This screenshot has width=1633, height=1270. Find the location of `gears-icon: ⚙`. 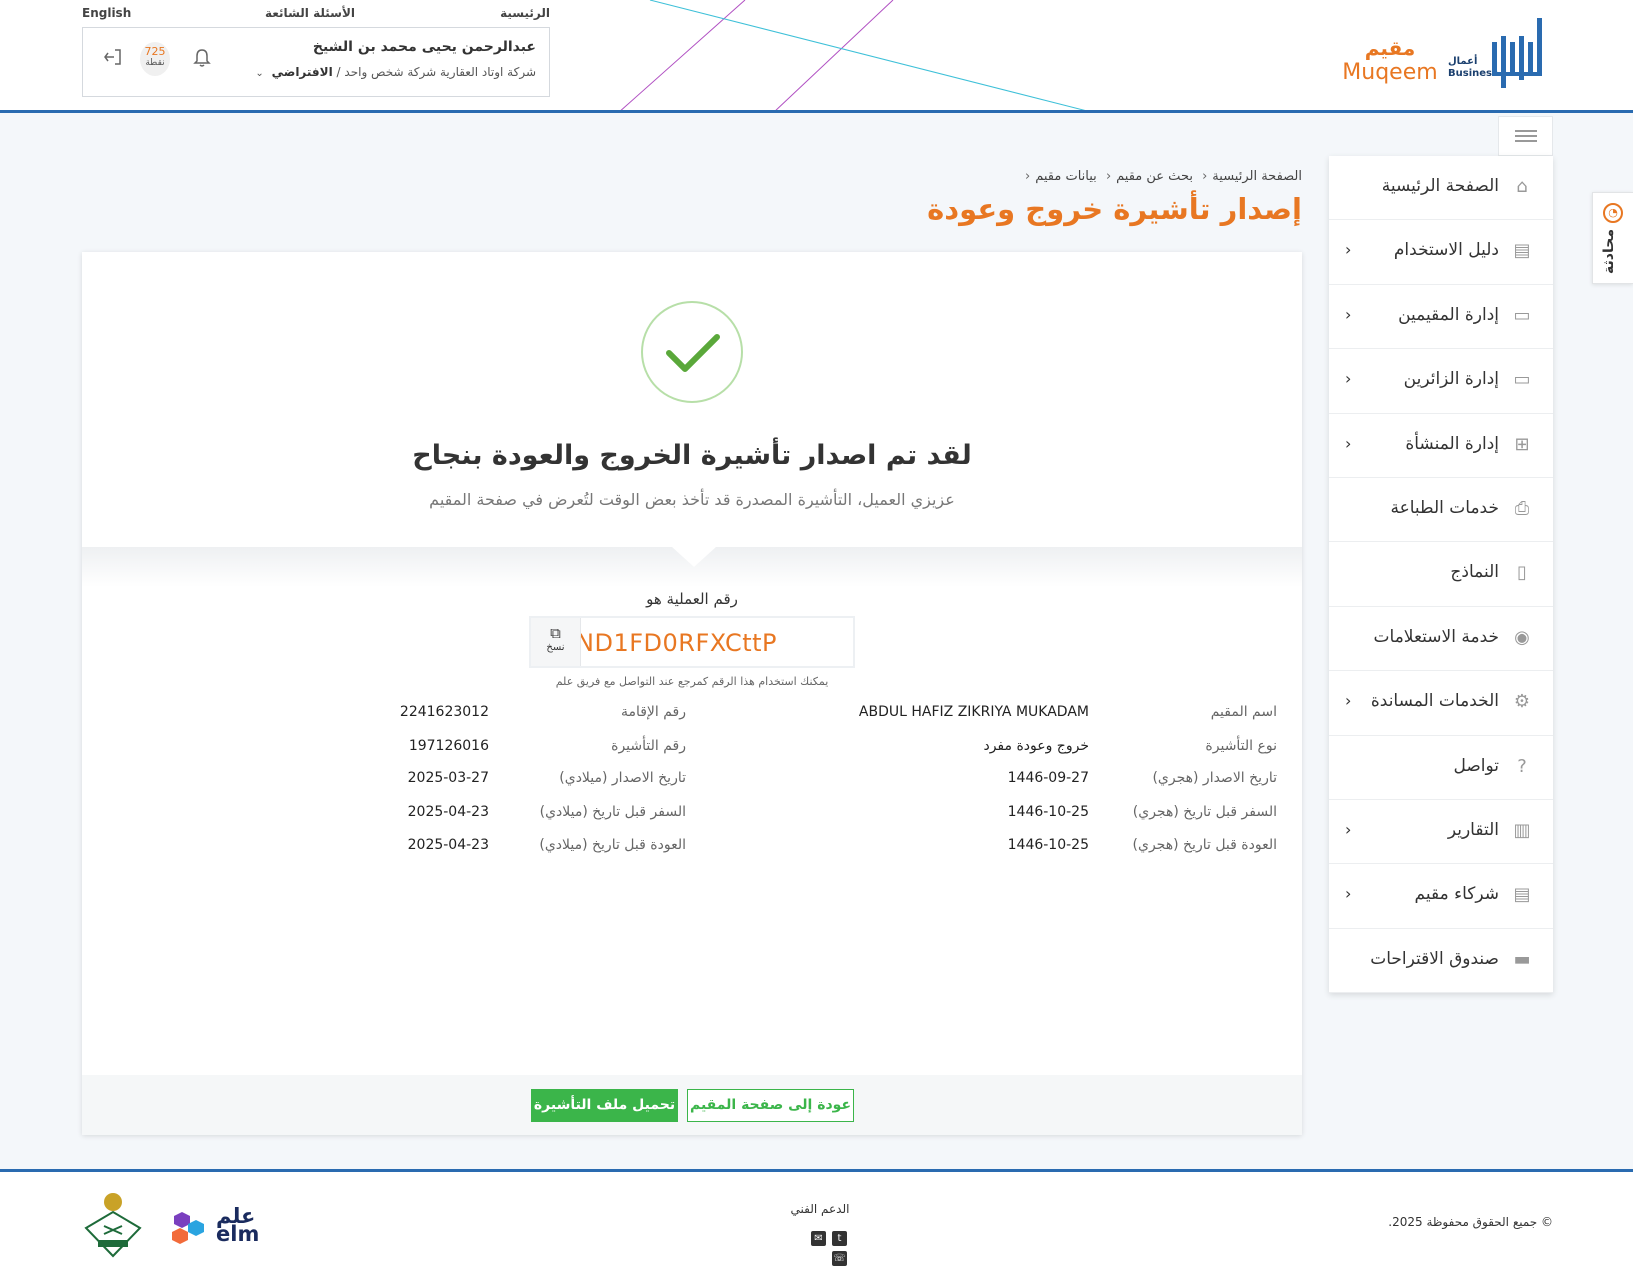

gears-icon: ⚙ is located at coordinates (1522, 702).